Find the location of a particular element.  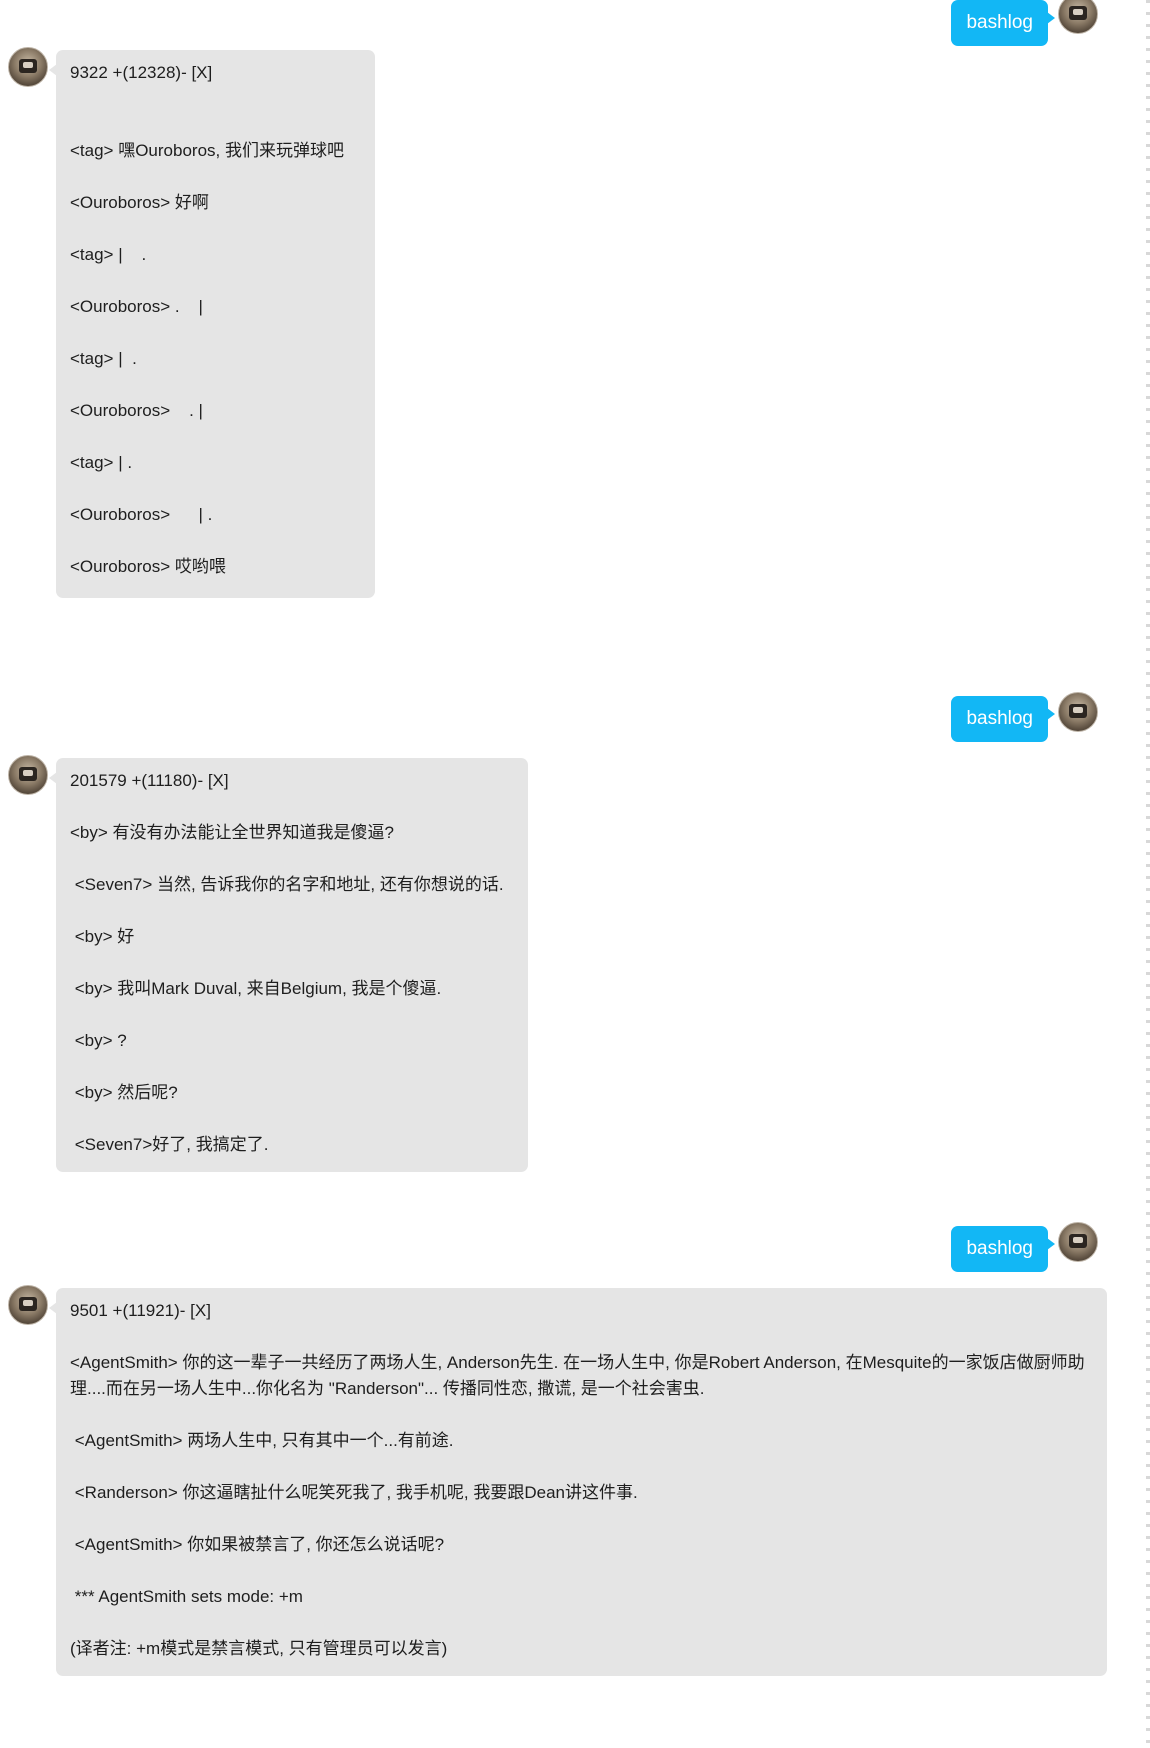

chat-line: <by> 然后呢? is located at coordinates (124, 1092).